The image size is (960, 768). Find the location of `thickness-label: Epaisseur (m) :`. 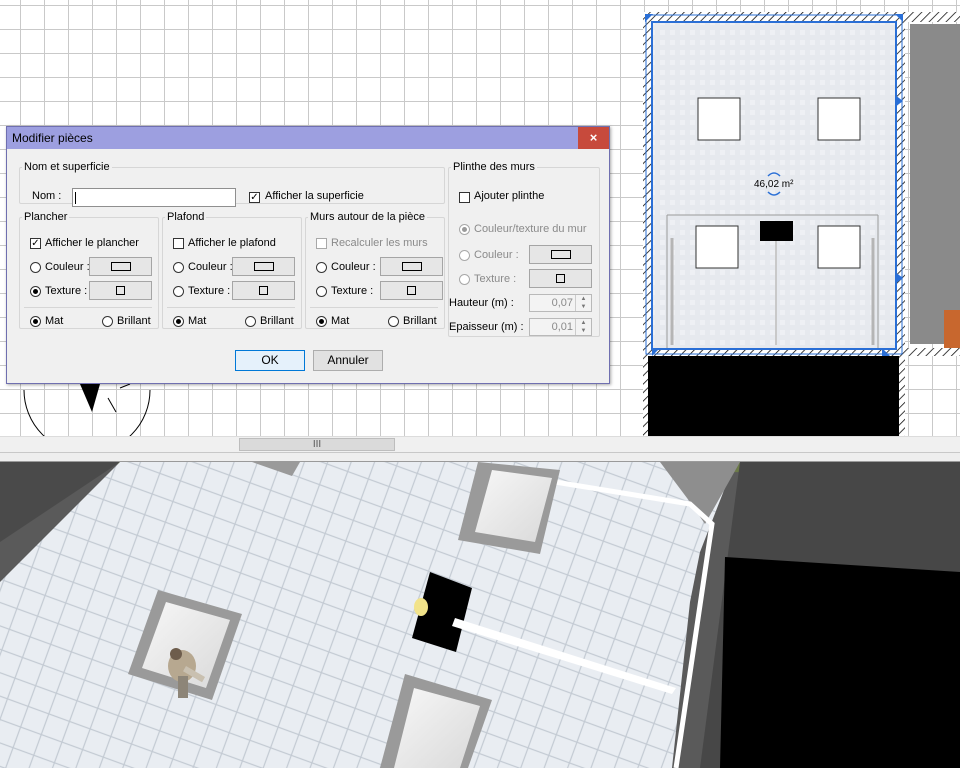

thickness-label: Epaisseur (m) : is located at coordinates (486, 327).